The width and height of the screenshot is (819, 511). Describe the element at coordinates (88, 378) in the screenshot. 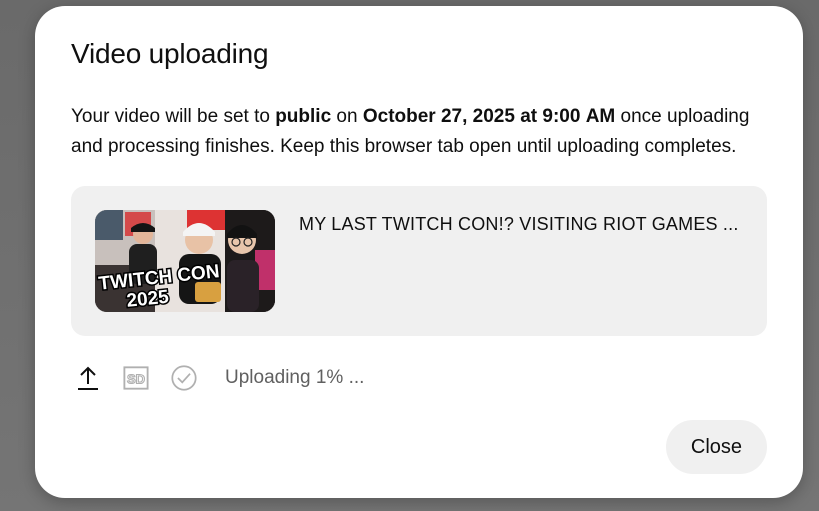

I see `upload-icon` at that location.